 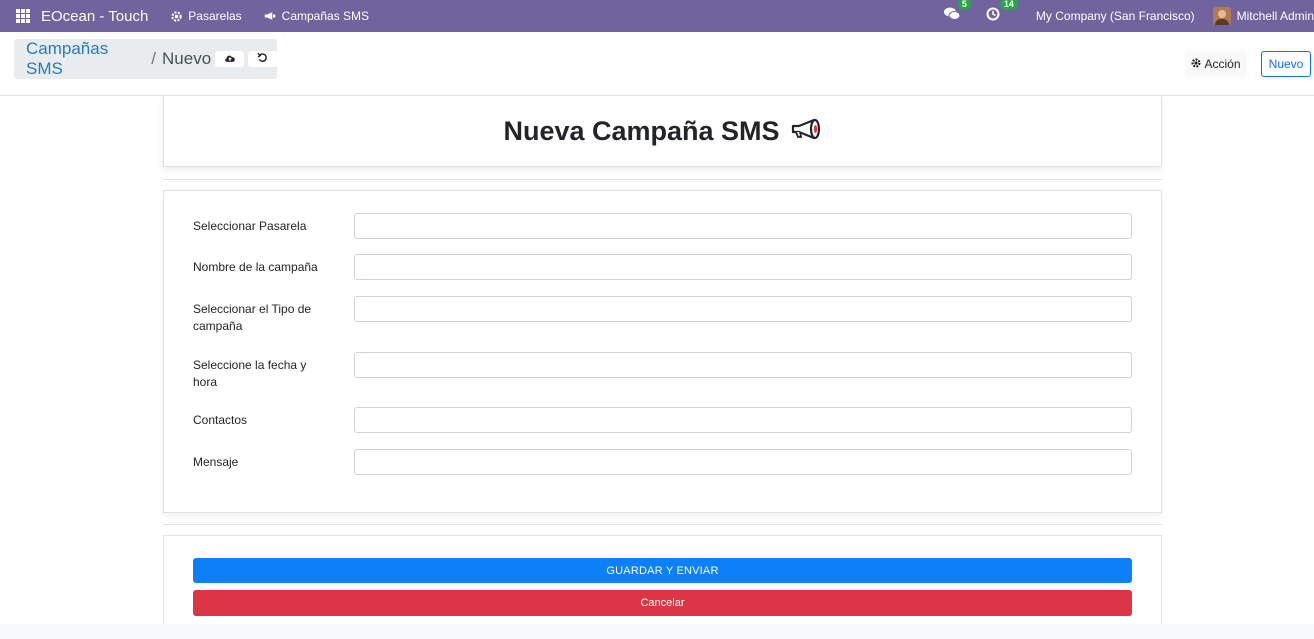 What do you see at coordinates (325, 16) in the screenshot?
I see `menu-item-label: Campañas SMS` at bounding box center [325, 16].